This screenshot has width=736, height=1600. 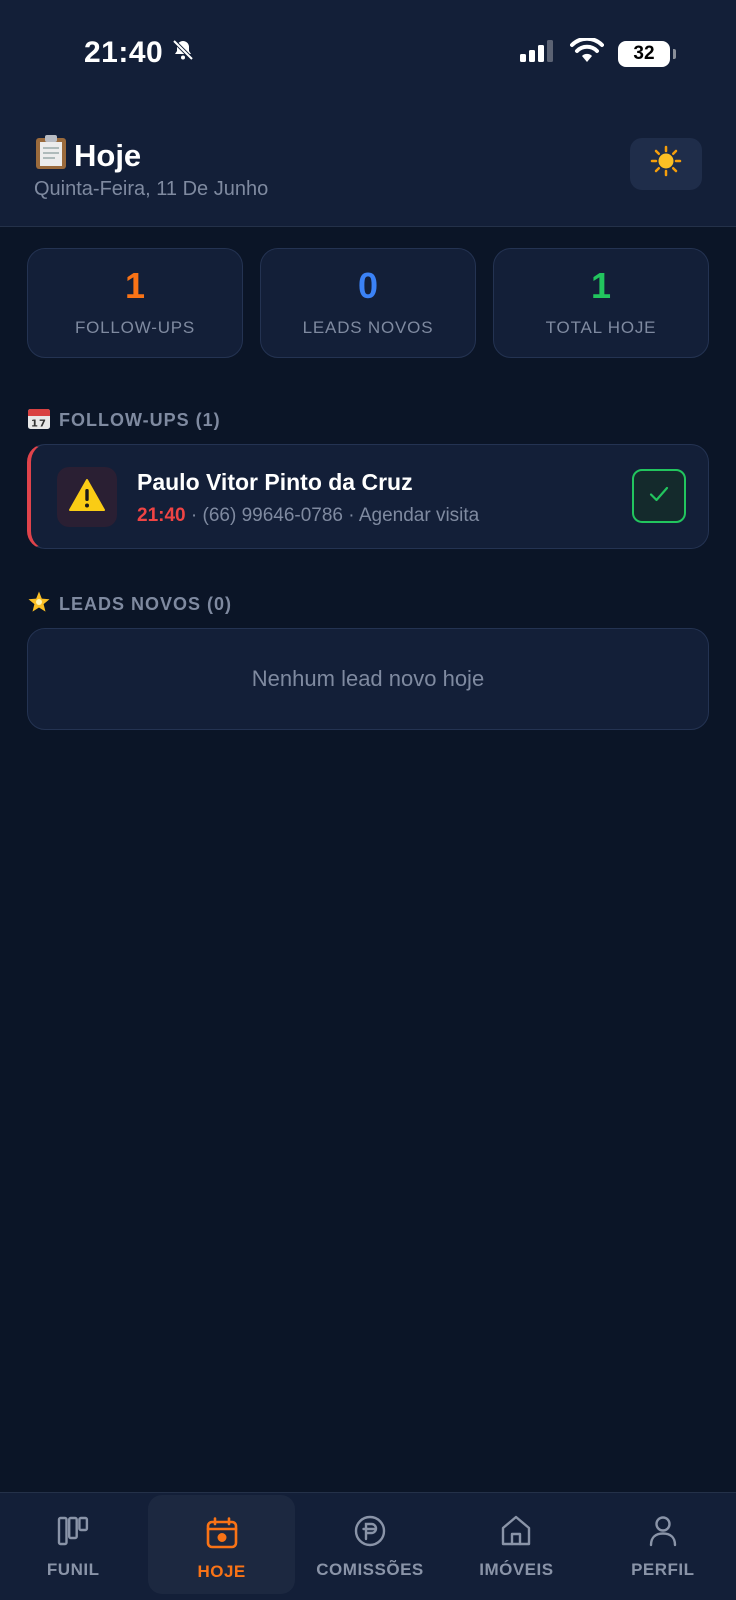 What do you see at coordinates (370, 1569) in the screenshot?
I see `nav-label: COMISSÕES` at bounding box center [370, 1569].